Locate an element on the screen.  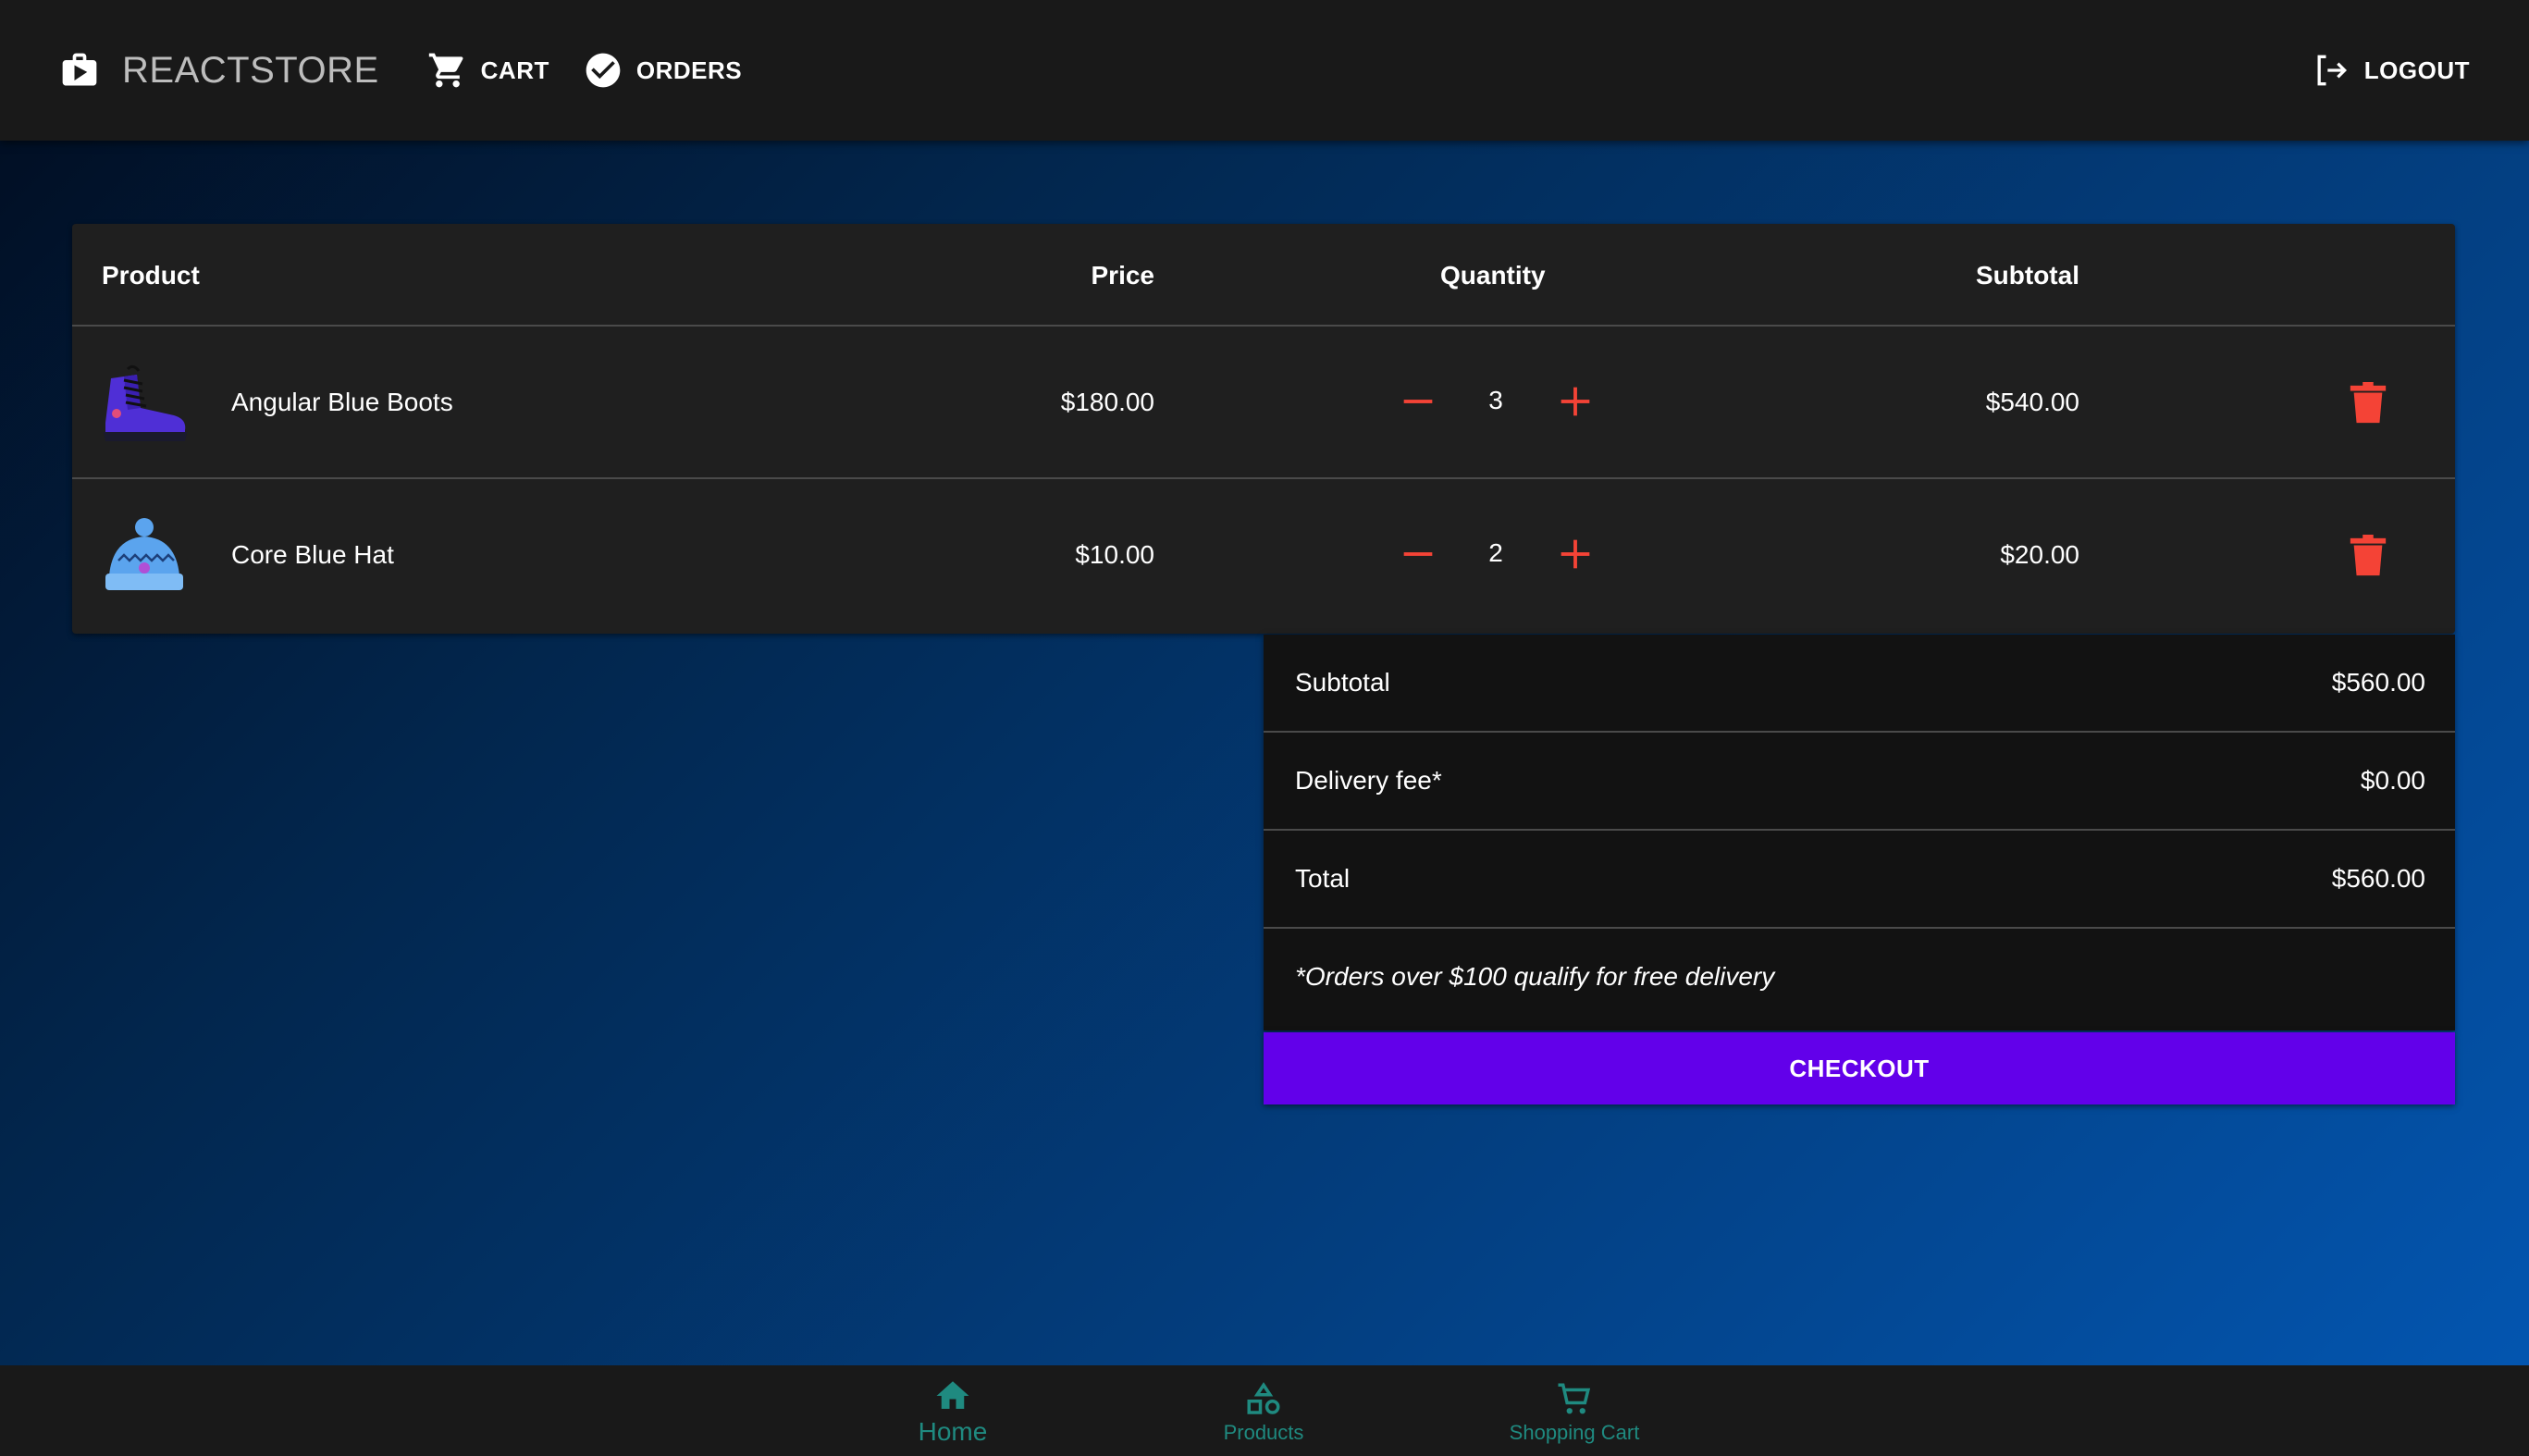
summary-subtotal-label: Subtotal is located at coordinates (1342, 682).